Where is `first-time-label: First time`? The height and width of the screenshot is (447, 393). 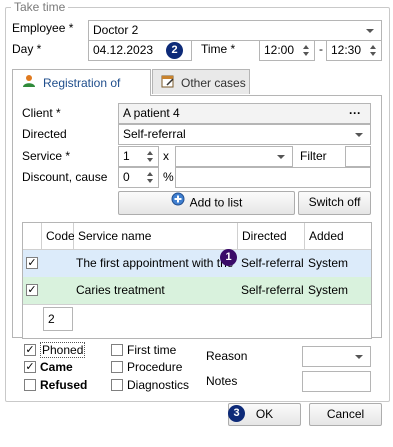
first-time-label: First time is located at coordinates (152, 350).